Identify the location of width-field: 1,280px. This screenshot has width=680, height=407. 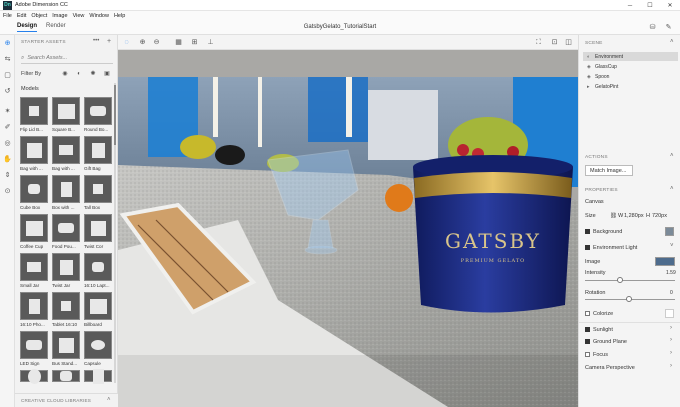
(634, 216).